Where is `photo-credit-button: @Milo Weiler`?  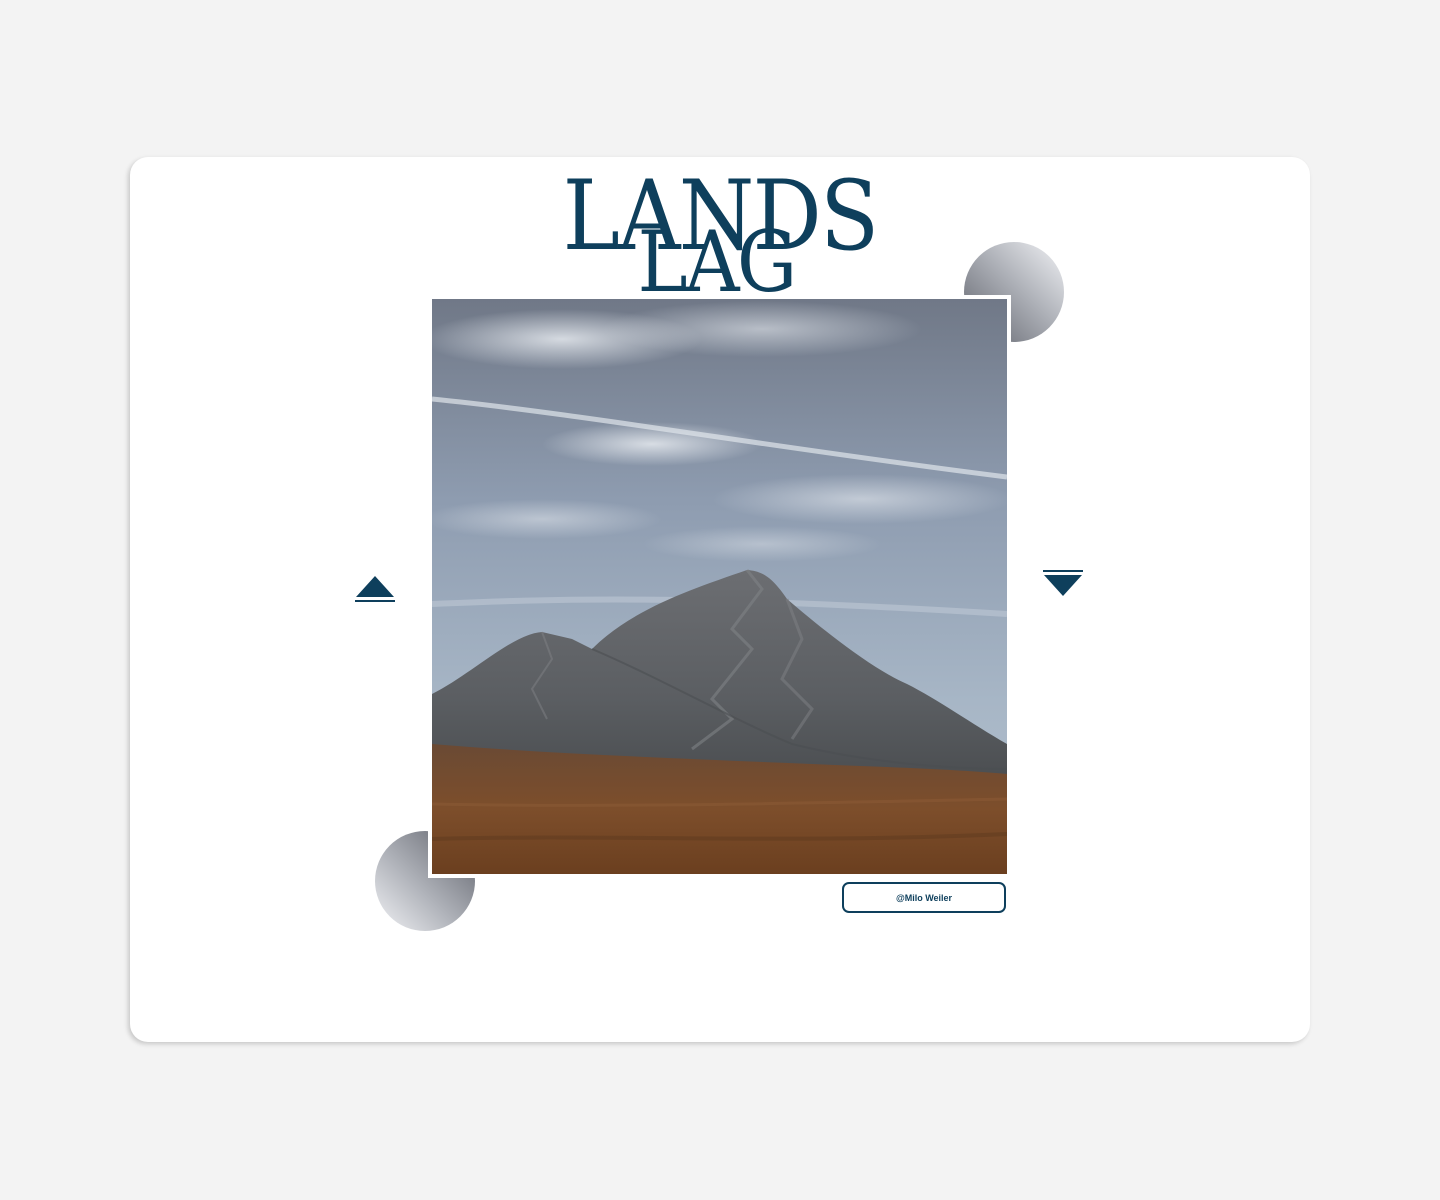 photo-credit-button: @Milo Weiler is located at coordinates (924, 897).